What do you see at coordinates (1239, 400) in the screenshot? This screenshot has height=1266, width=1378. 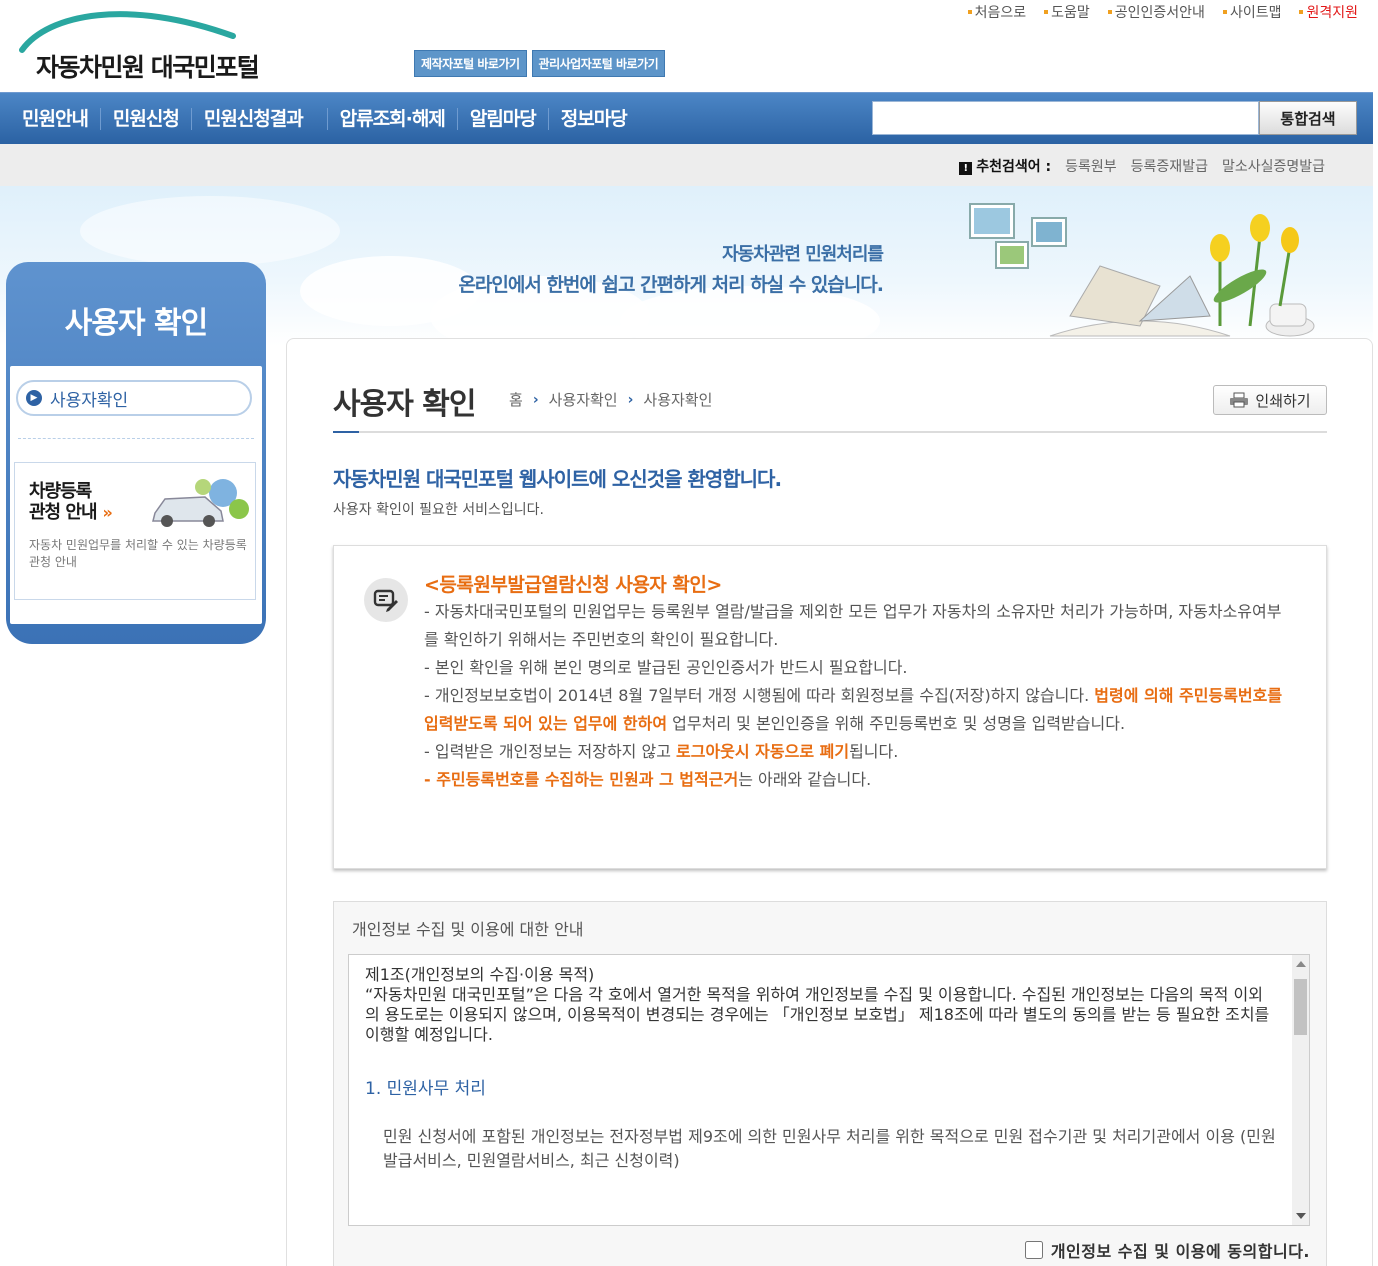 I see `printer-icon` at bounding box center [1239, 400].